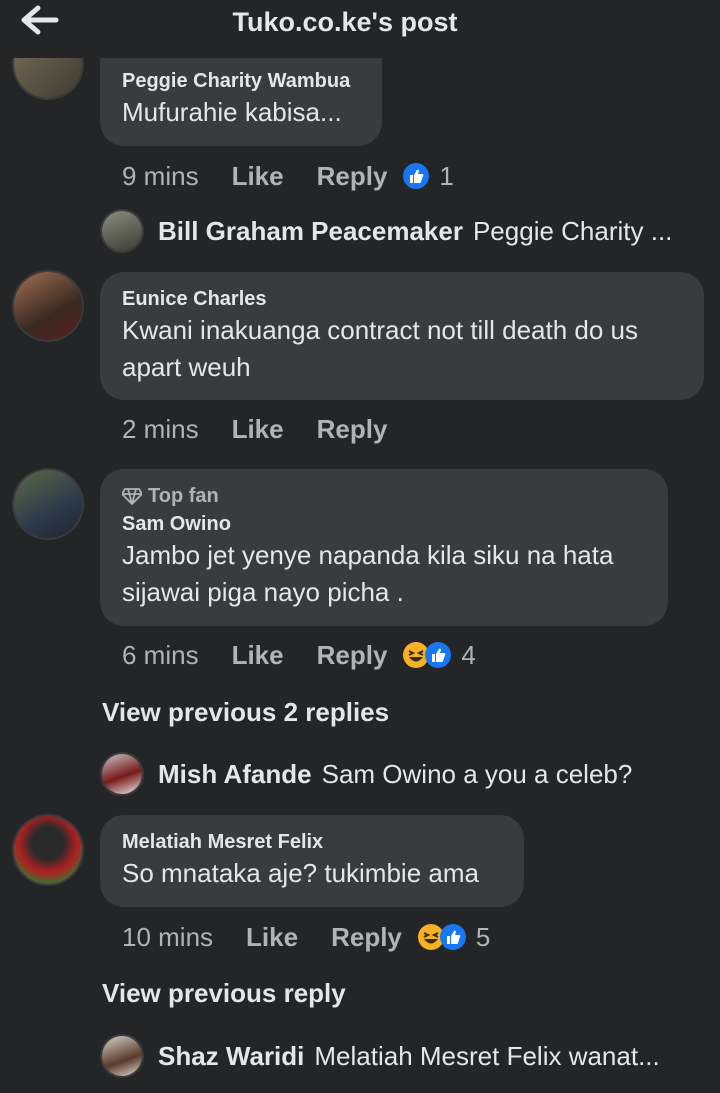 Image resolution: width=720 pixels, height=1093 pixels. I want to click on comment-text: So mnataka aje? tukimbie ama, so click(300, 873).